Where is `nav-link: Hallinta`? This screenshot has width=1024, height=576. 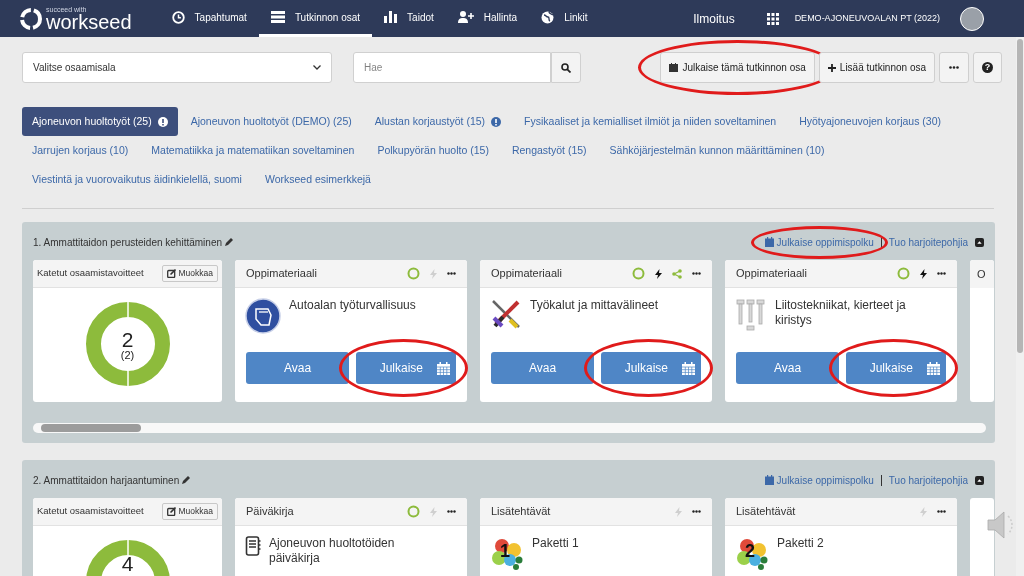 nav-link: Hallinta is located at coordinates (487, 18).